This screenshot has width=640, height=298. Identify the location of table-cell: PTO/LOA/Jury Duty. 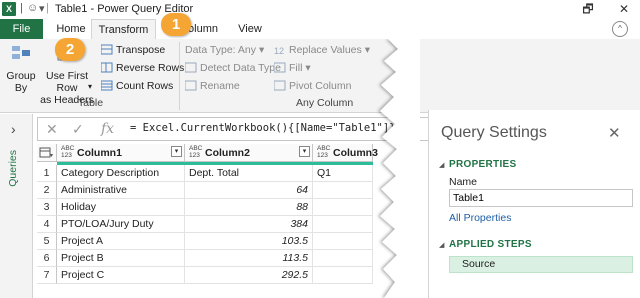
(121, 224).